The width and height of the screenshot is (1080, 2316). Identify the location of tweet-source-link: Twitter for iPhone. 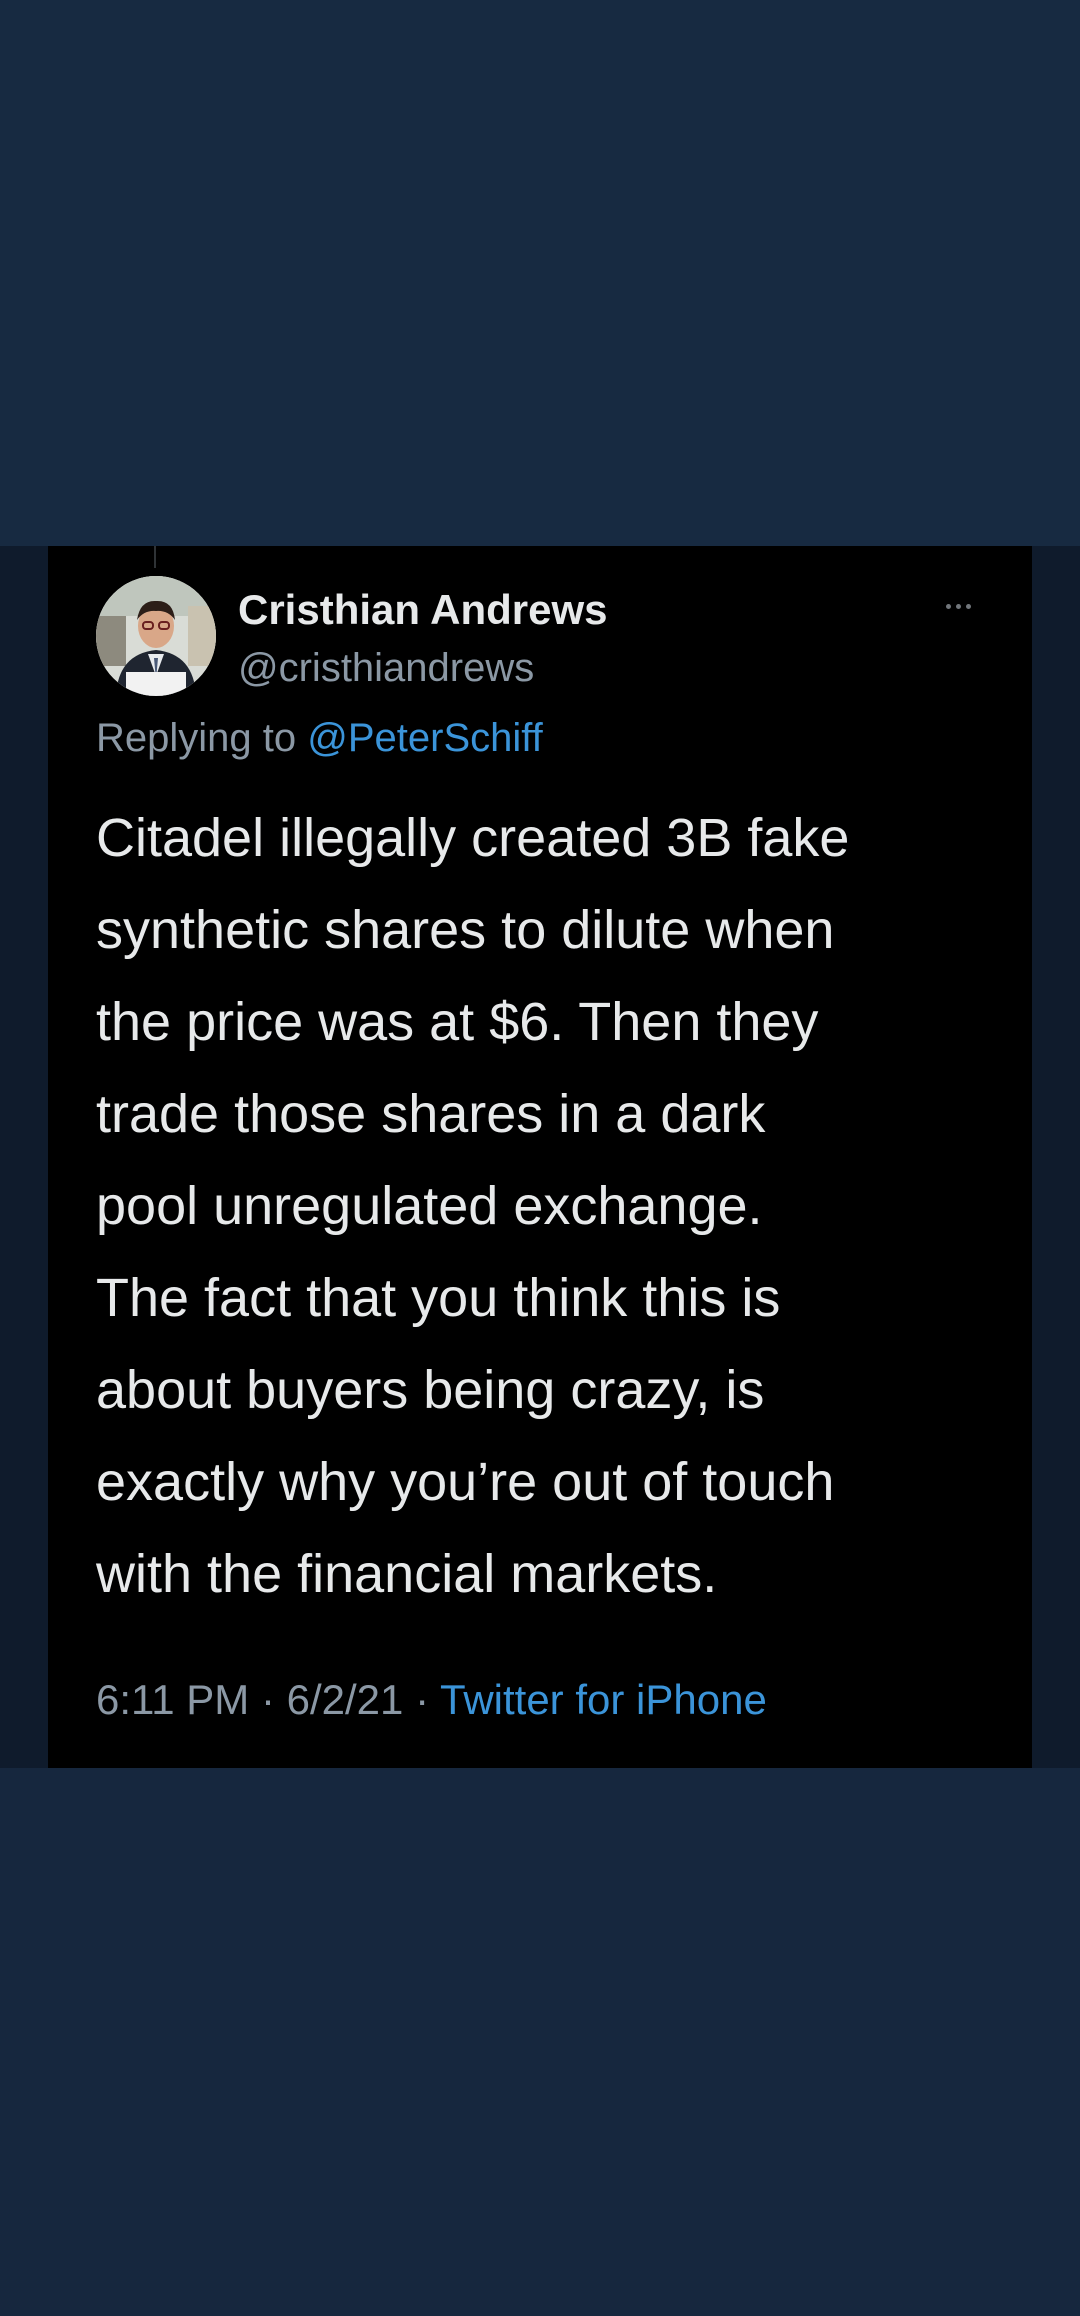
(603, 1699).